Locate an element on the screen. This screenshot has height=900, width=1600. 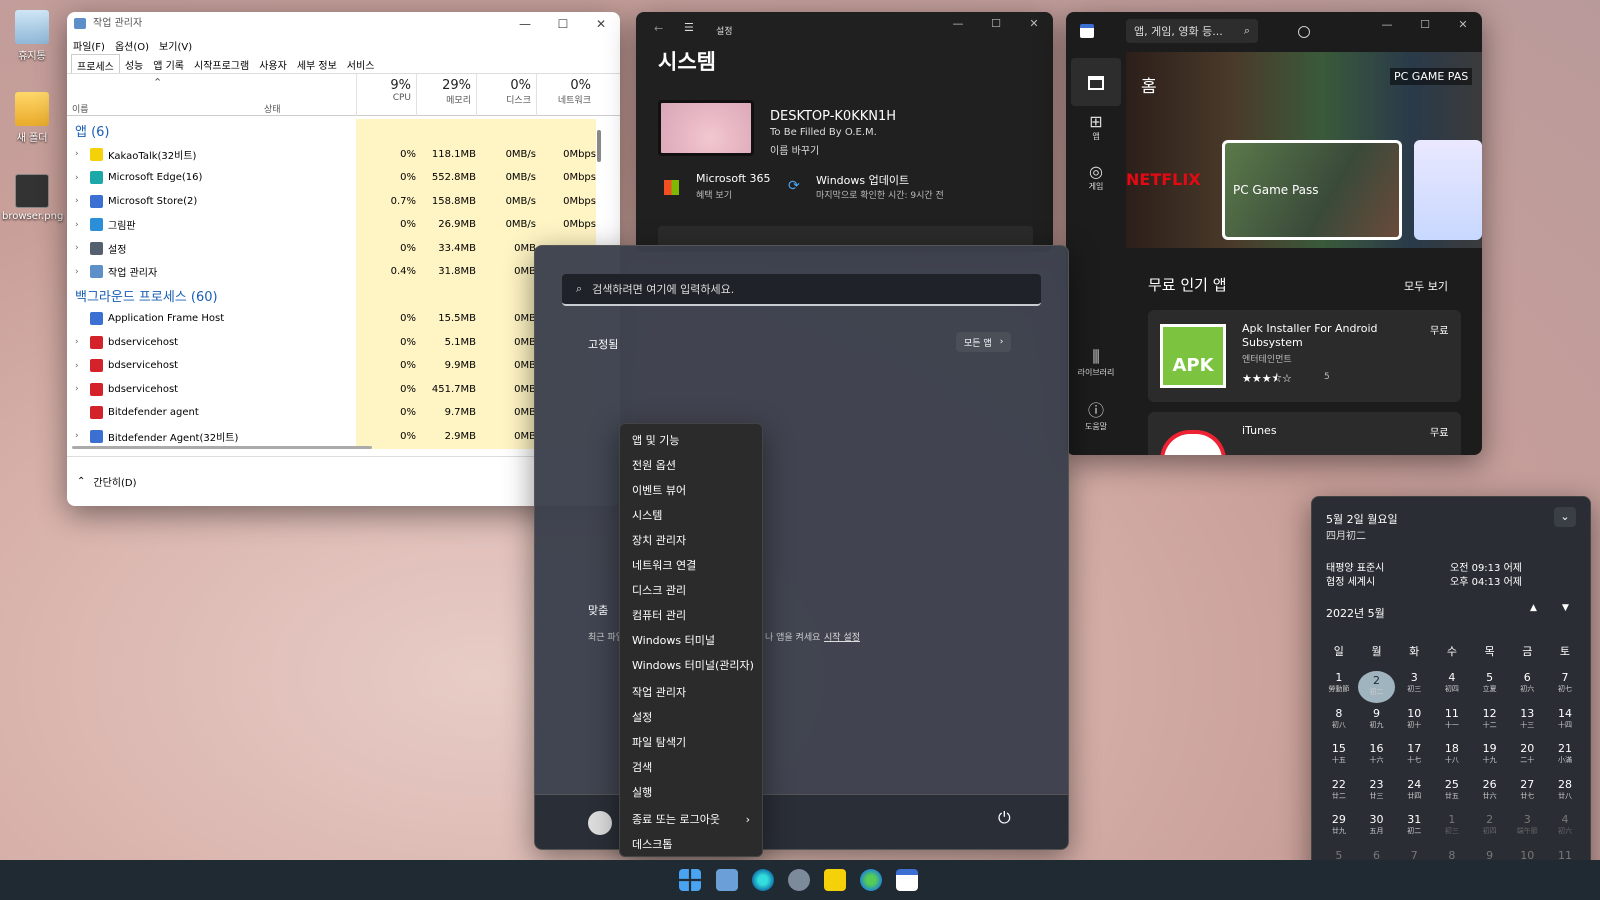
calendar-day: 20 二十 is located at coordinates (1527, 760).